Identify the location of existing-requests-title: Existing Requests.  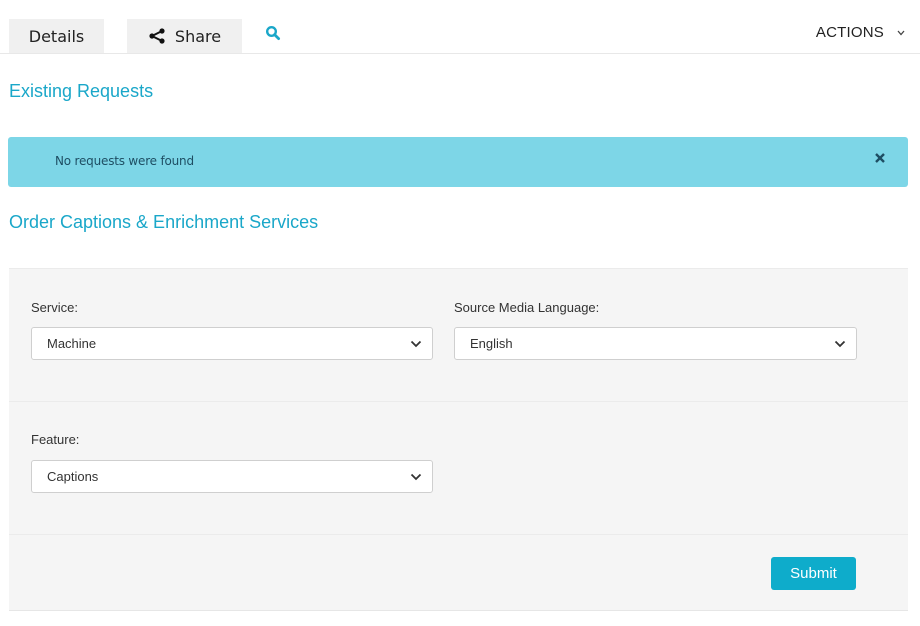
(81, 91).